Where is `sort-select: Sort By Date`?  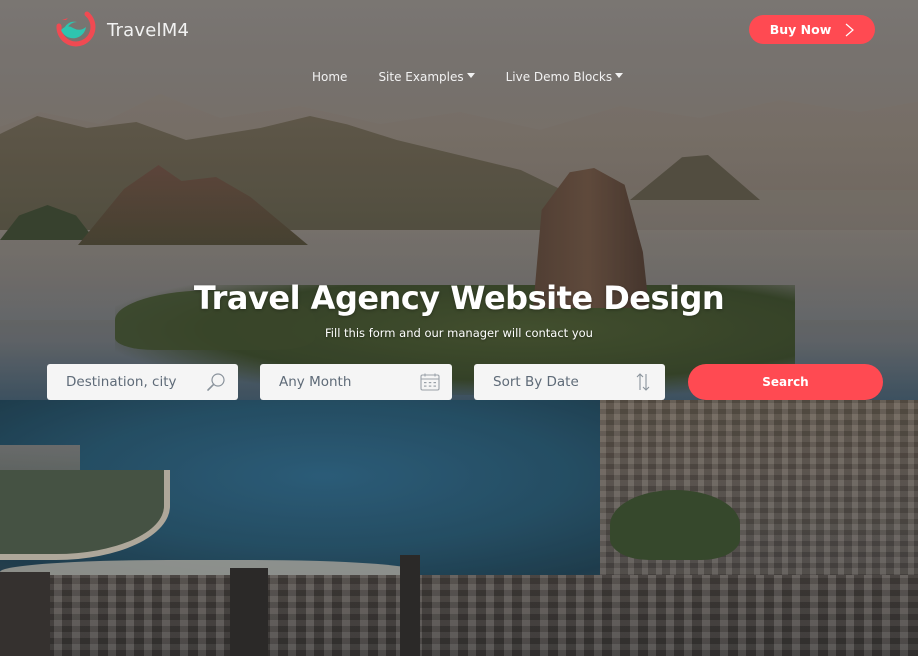 sort-select: Sort By Date is located at coordinates (569, 382).